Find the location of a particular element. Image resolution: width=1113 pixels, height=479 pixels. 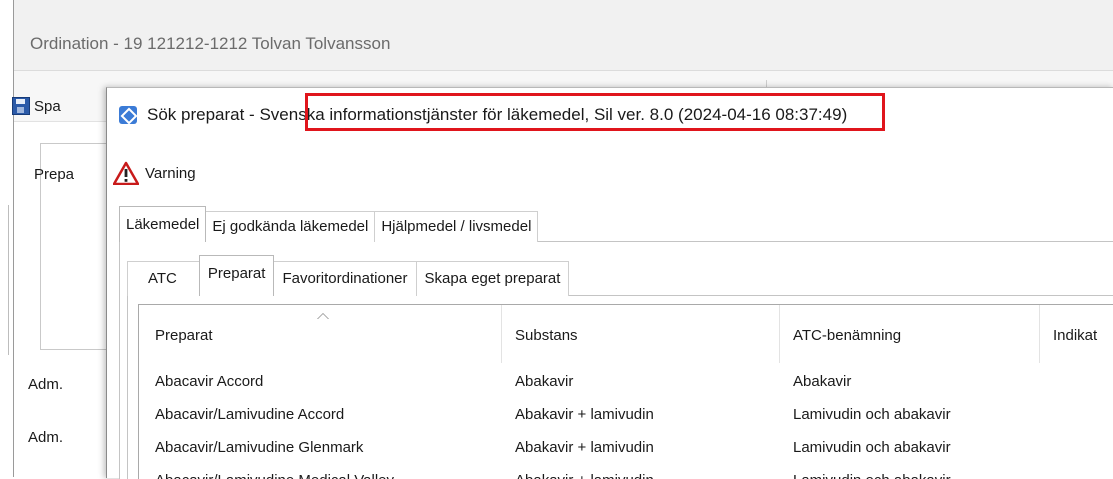

save-button-label: Spa is located at coordinates (47, 106).